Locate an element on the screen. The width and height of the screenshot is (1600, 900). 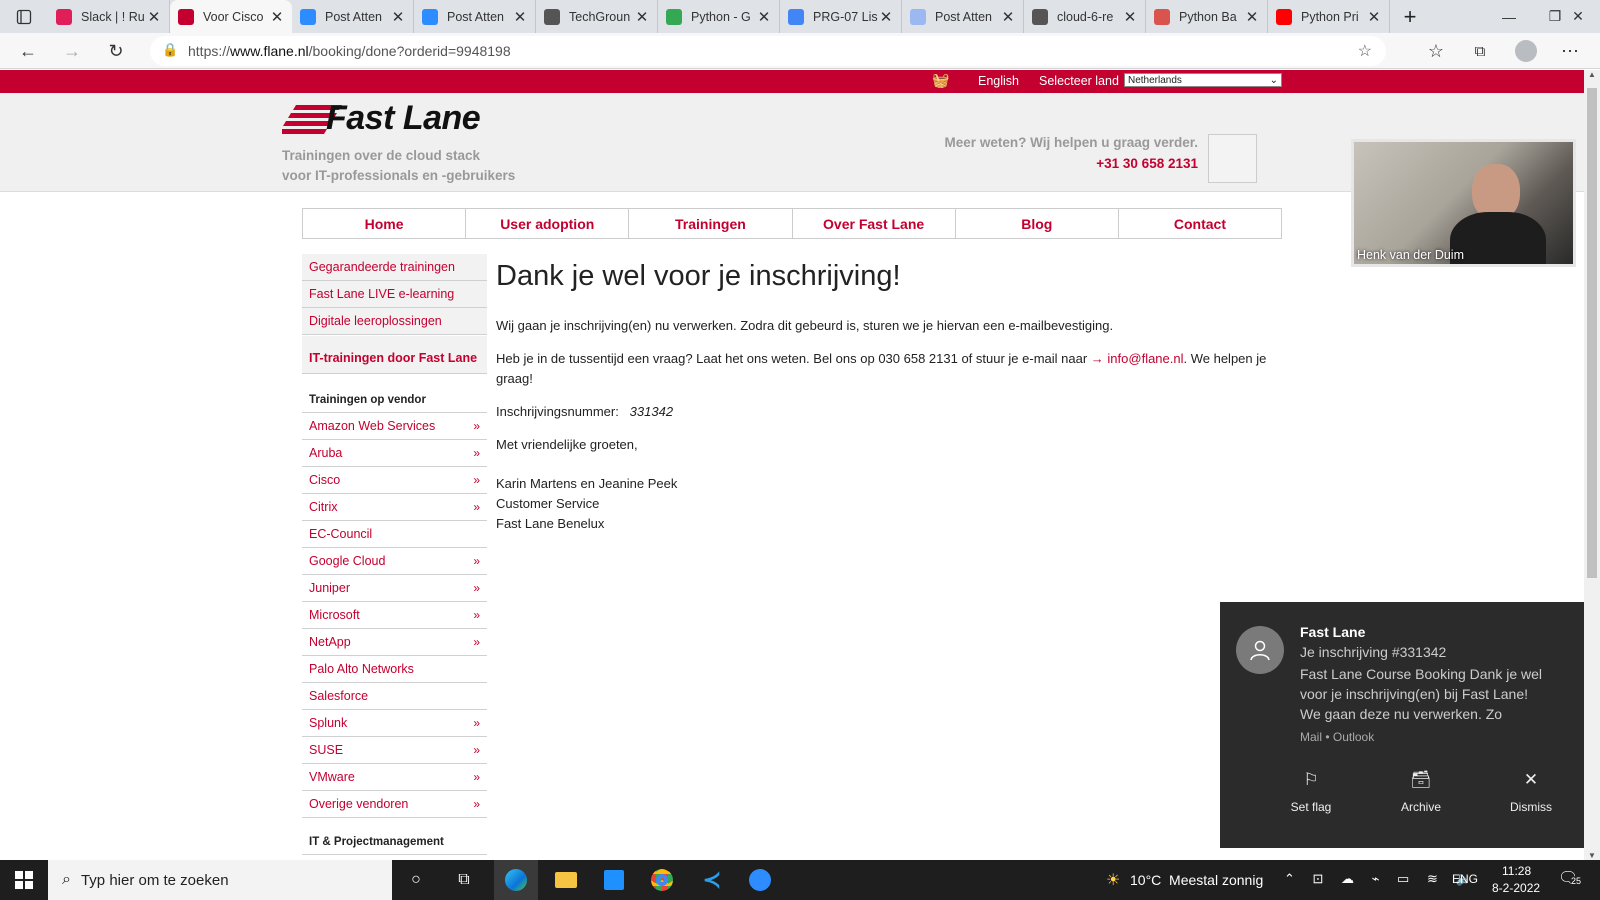
sidebar-vendor-link: Splunk » is located at coordinates (394, 723).